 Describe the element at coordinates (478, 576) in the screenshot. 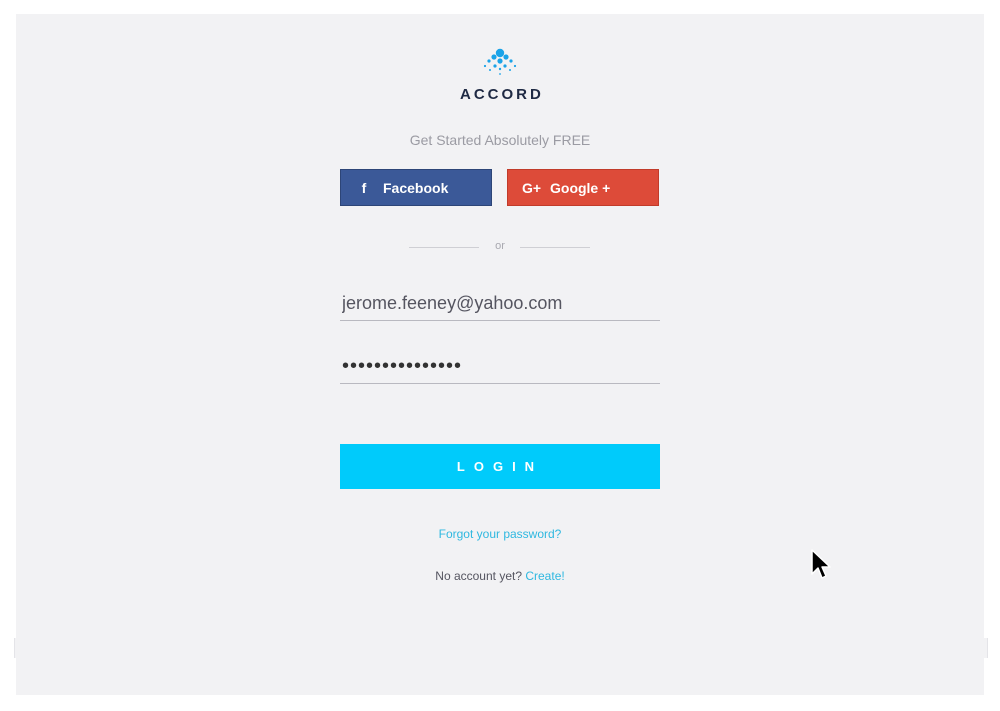

I see `no-account-label: No account yet?` at that location.